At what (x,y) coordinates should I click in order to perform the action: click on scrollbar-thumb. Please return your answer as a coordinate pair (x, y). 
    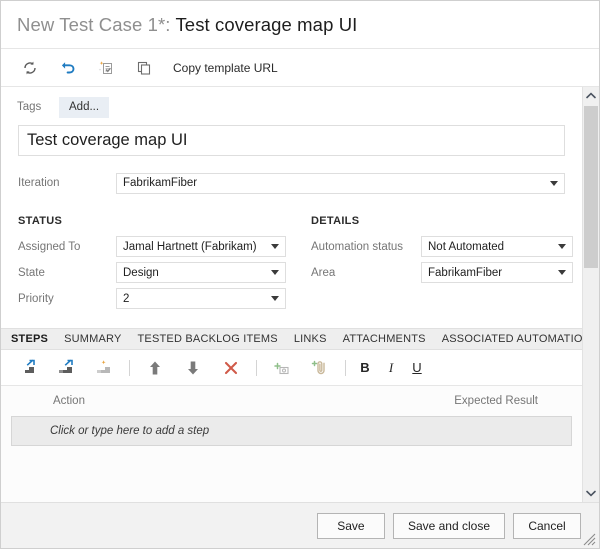
    Looking at the image, I should click on (591, 187).